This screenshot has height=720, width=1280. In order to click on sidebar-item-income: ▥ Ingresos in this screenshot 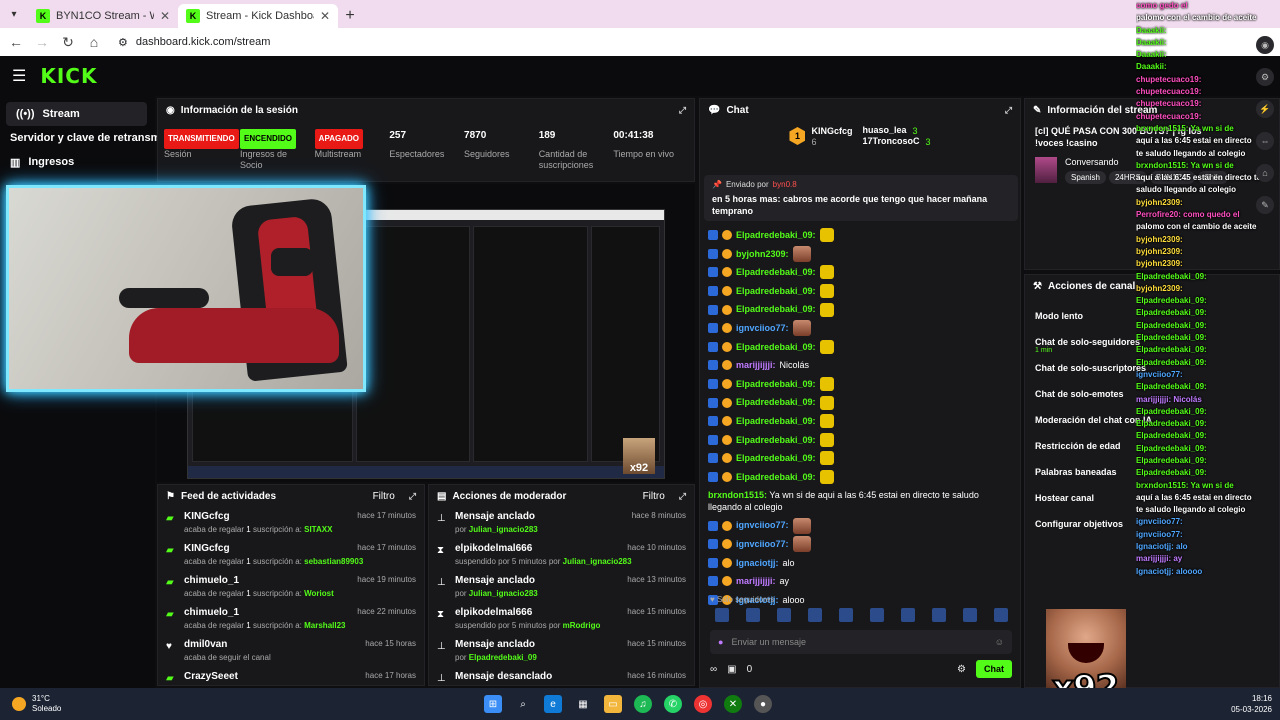, I will do `click(77, 162)`.